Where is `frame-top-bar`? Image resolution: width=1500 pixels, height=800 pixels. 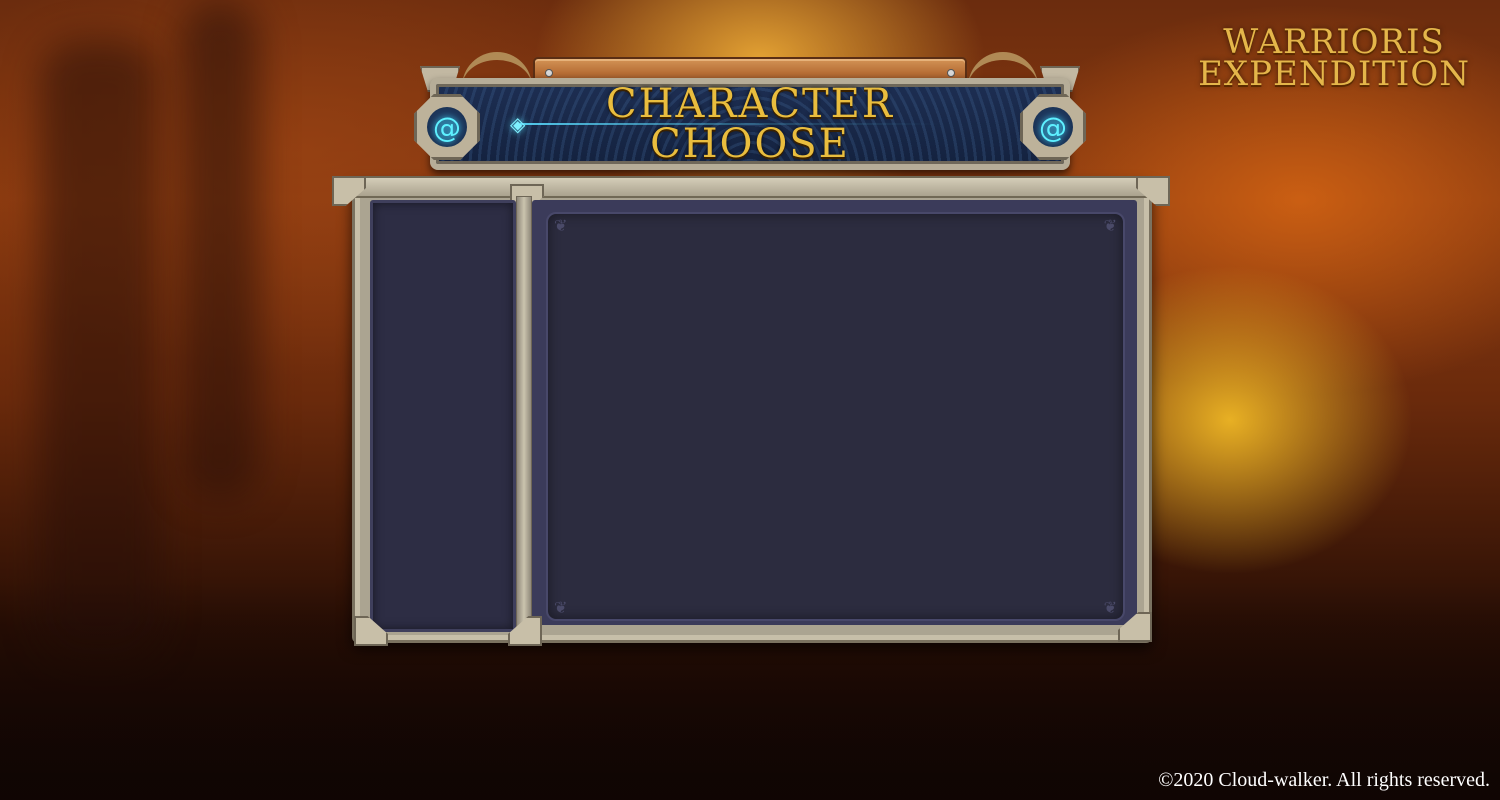
frame-top-bar is located at coordinates (751, 187).